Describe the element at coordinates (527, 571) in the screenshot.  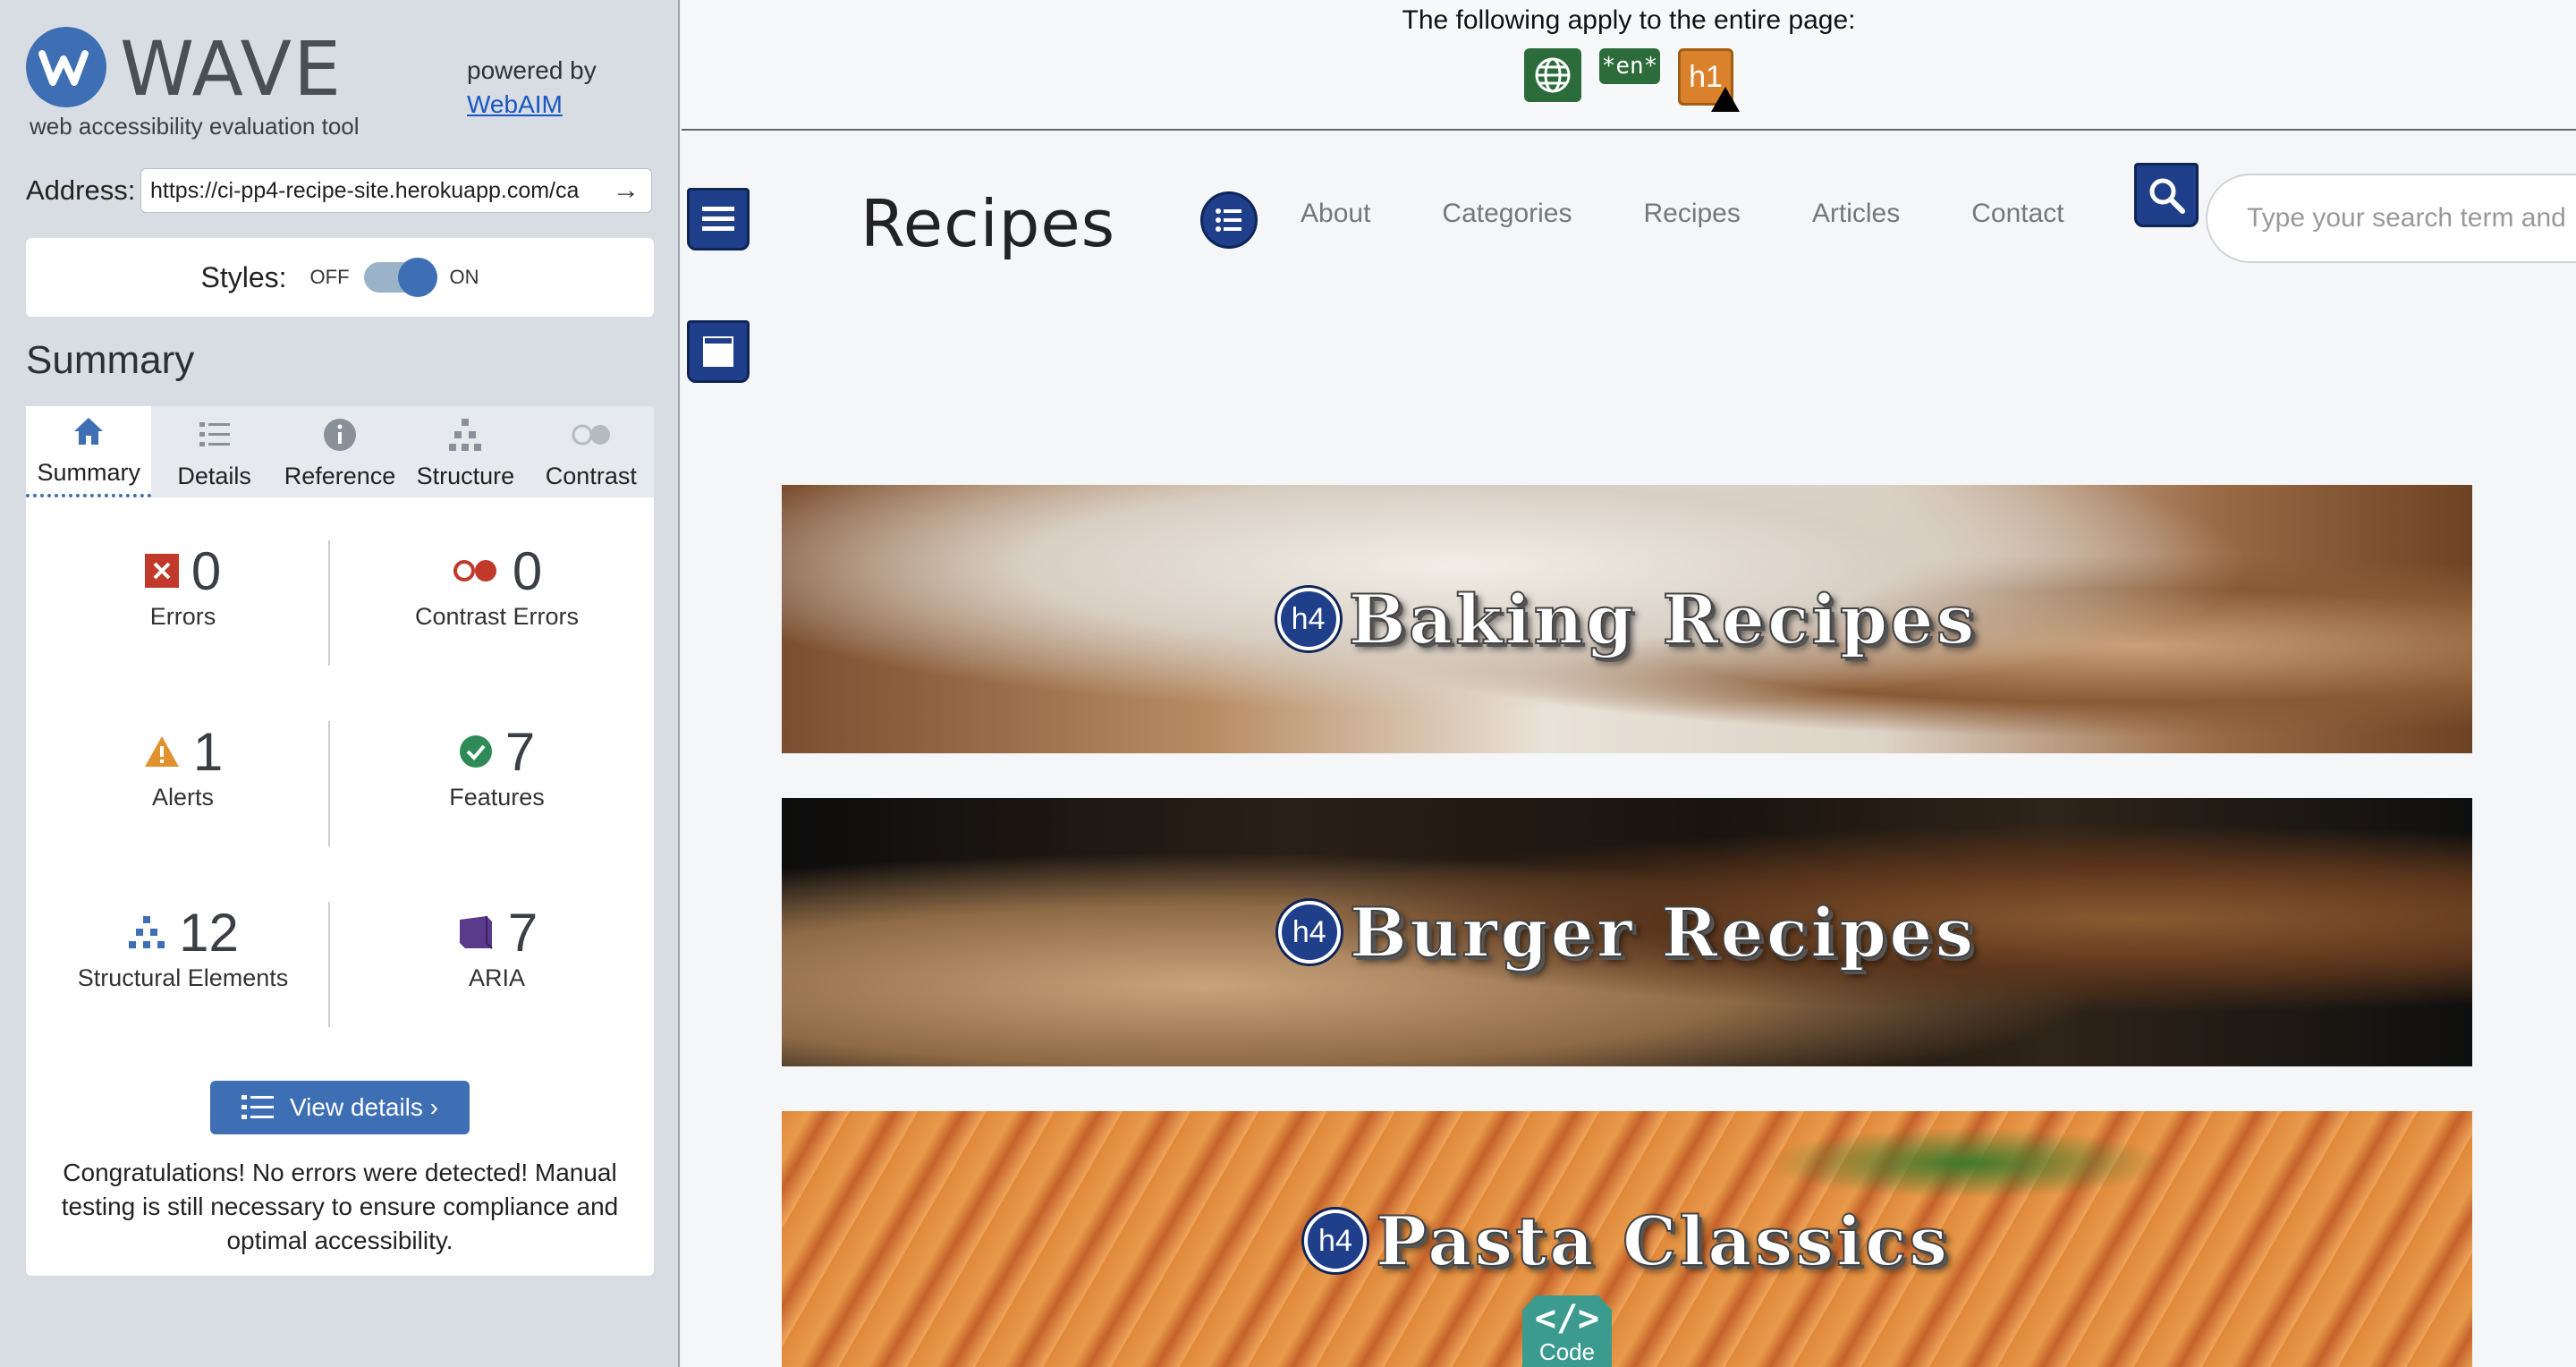
I see `contrast-errors-count: 0` at that location.